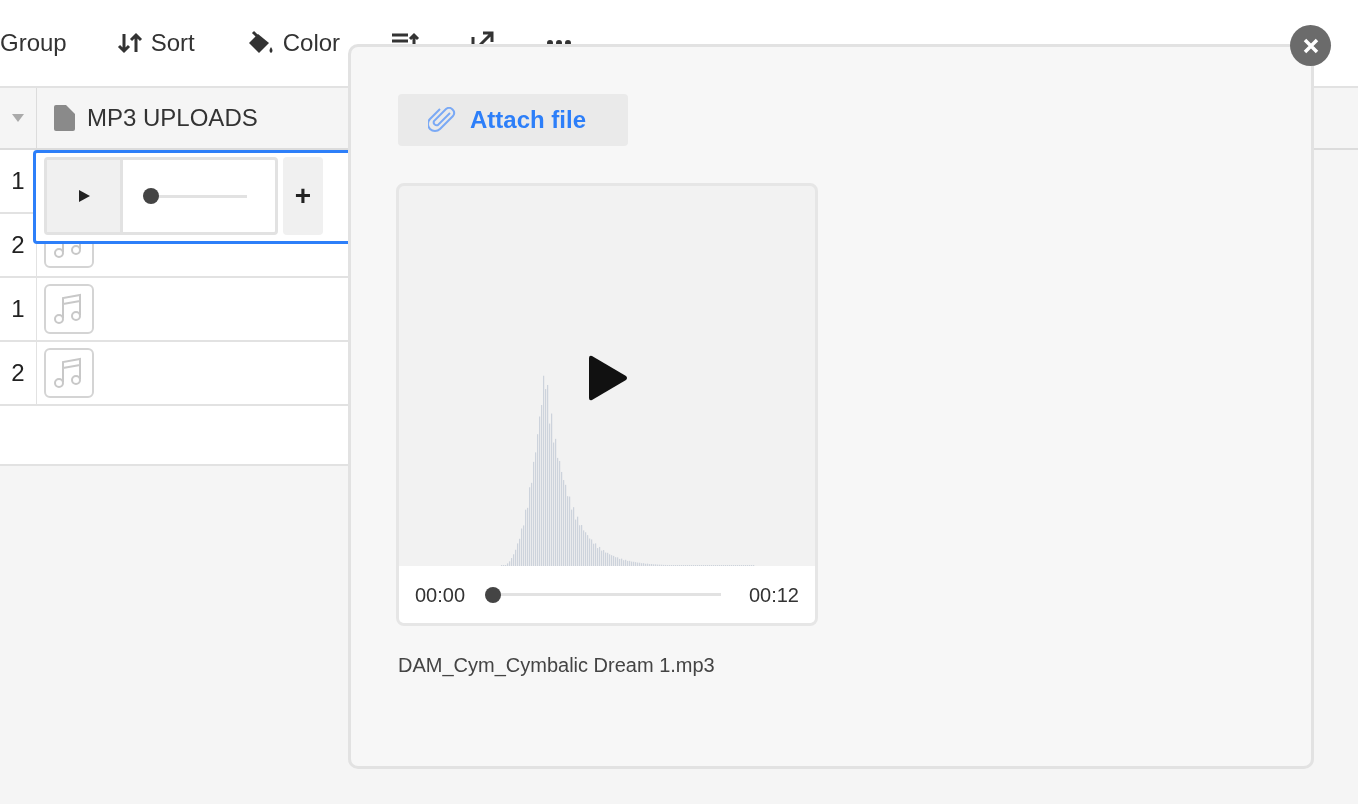 This screenshot has height=804, width=1358. I want to click on toolbar-button: Group, so click(33, 43).